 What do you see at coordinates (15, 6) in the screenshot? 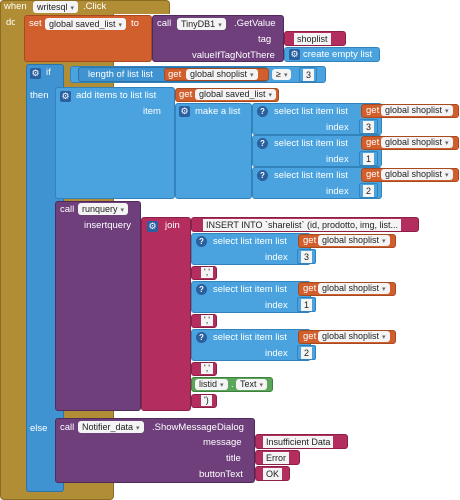
I see `when-label: when` at bounding box center [15, 6].